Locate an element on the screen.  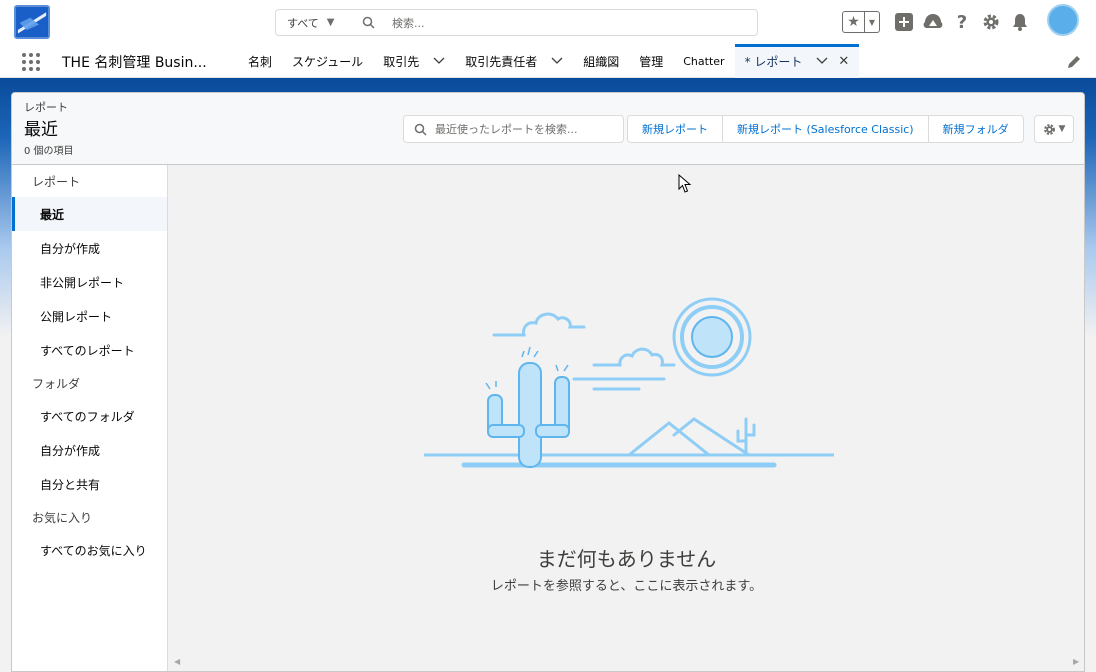
scroll-right-arrow: ▶ is located at coordinates (1076, 661).